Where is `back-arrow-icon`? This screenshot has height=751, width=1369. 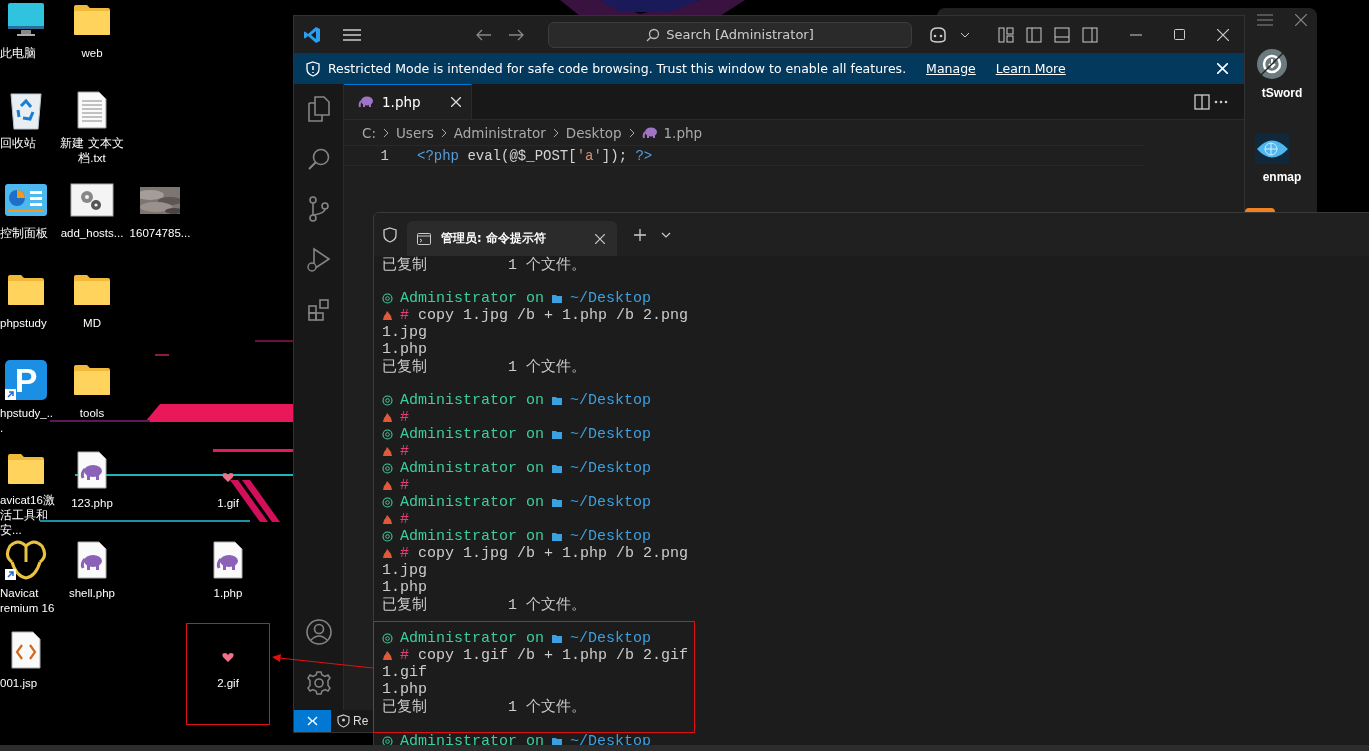
back-arrow-icon is located at coordinates (484, 34).